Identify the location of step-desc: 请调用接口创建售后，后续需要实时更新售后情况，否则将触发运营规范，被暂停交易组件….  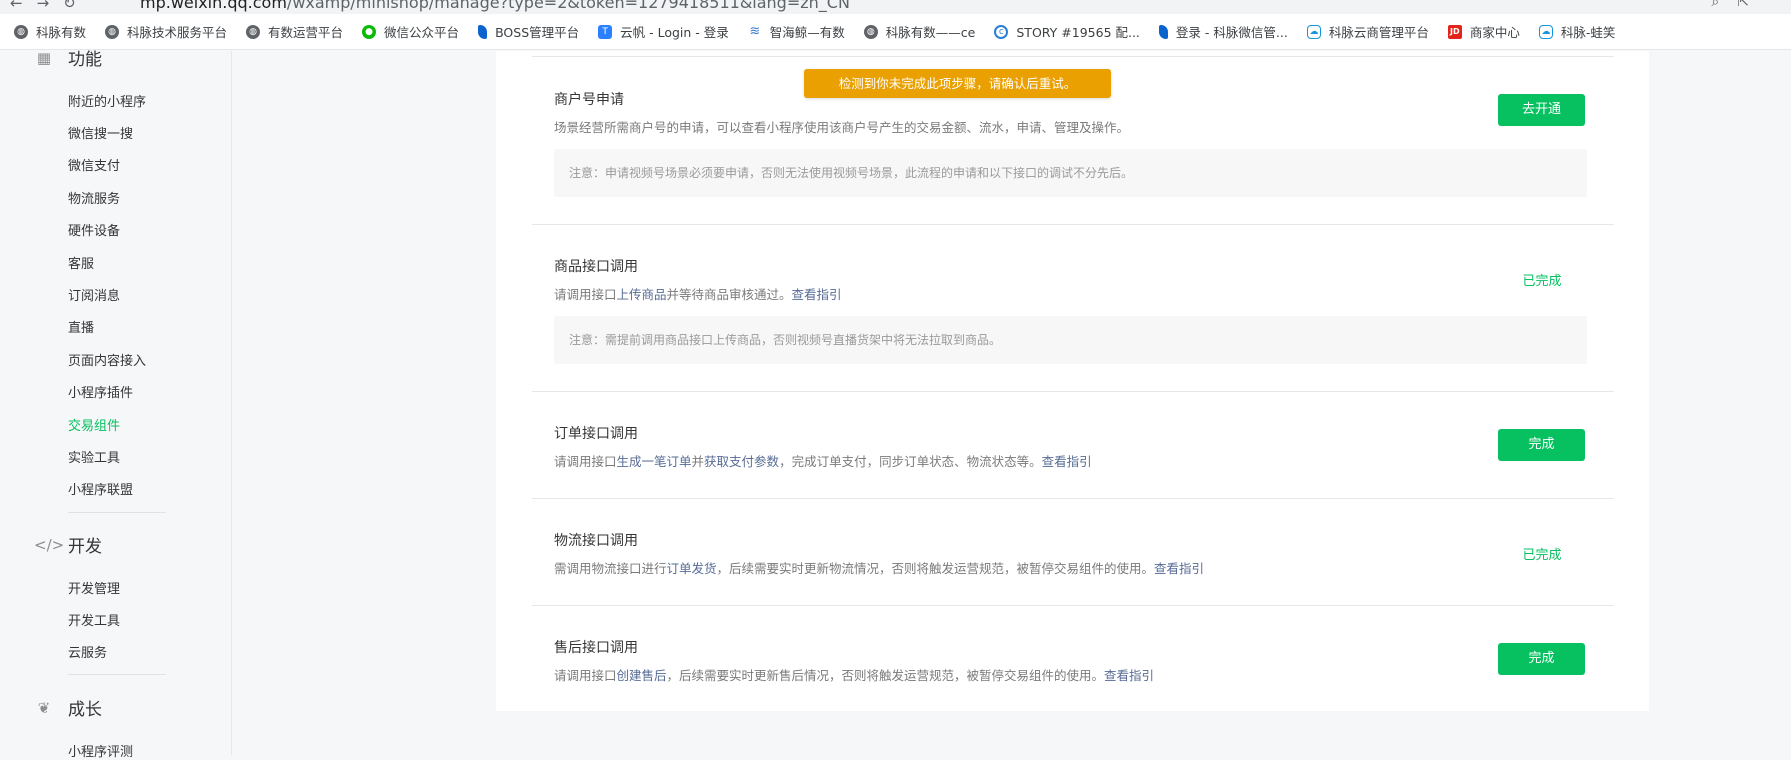
(854, 675).